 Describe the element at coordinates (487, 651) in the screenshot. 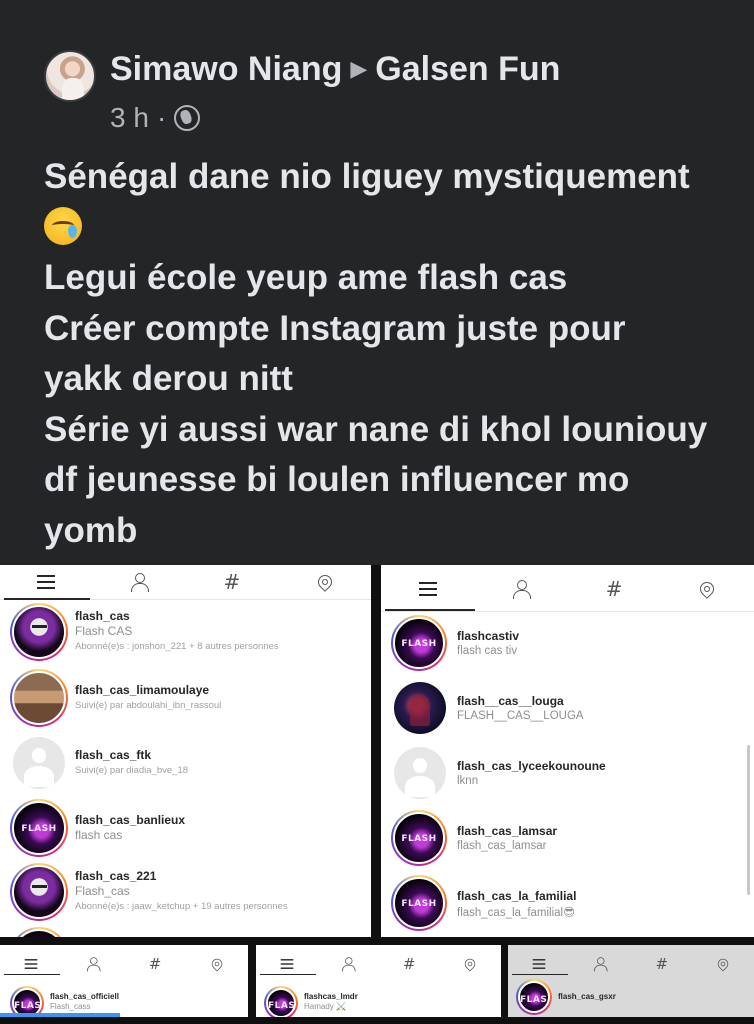

I see `result-fullname: flash cas tiv` at that location.